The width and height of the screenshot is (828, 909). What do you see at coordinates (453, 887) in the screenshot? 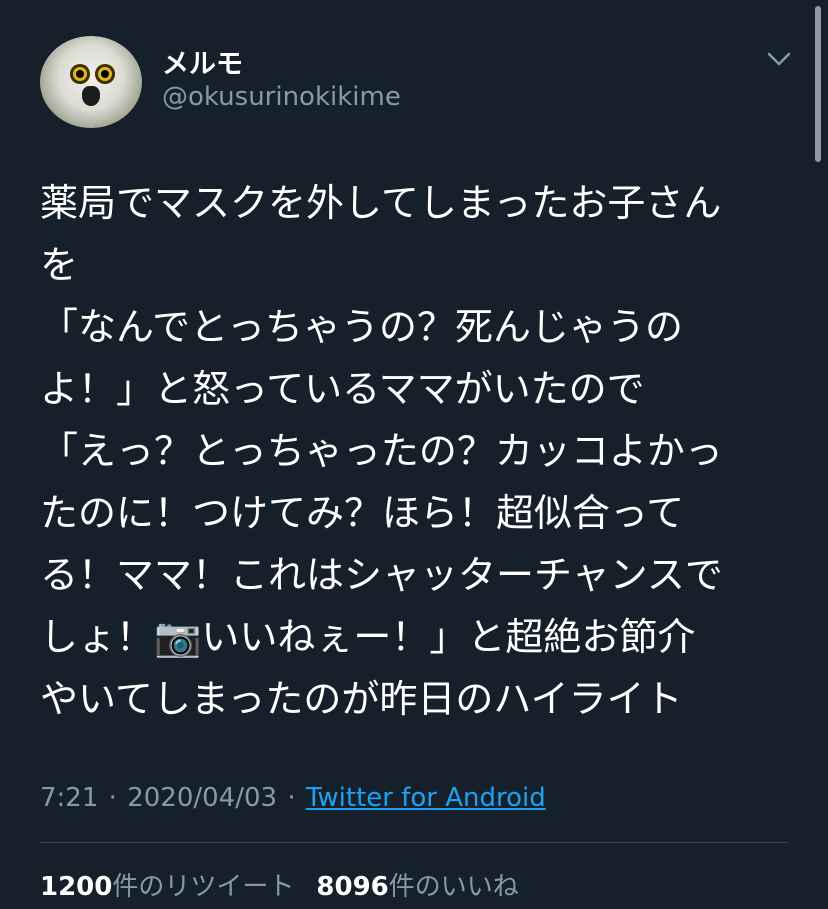
I see `likes-label: 件のいいね` at bounding box center [453, 887].